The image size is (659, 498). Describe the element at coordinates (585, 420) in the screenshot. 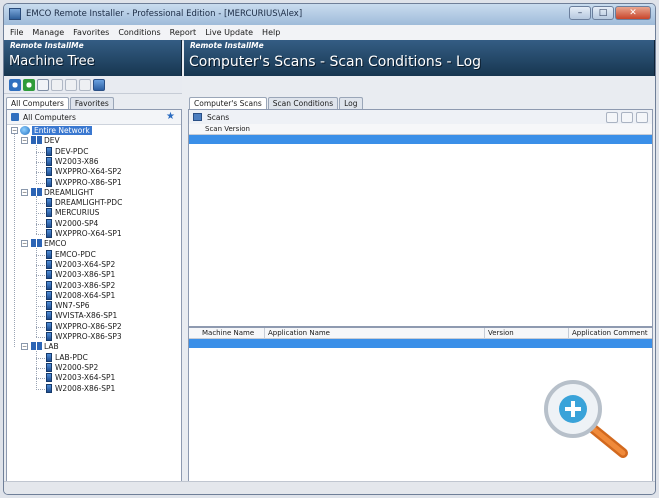

I see `zoom-in-icon` at that location.